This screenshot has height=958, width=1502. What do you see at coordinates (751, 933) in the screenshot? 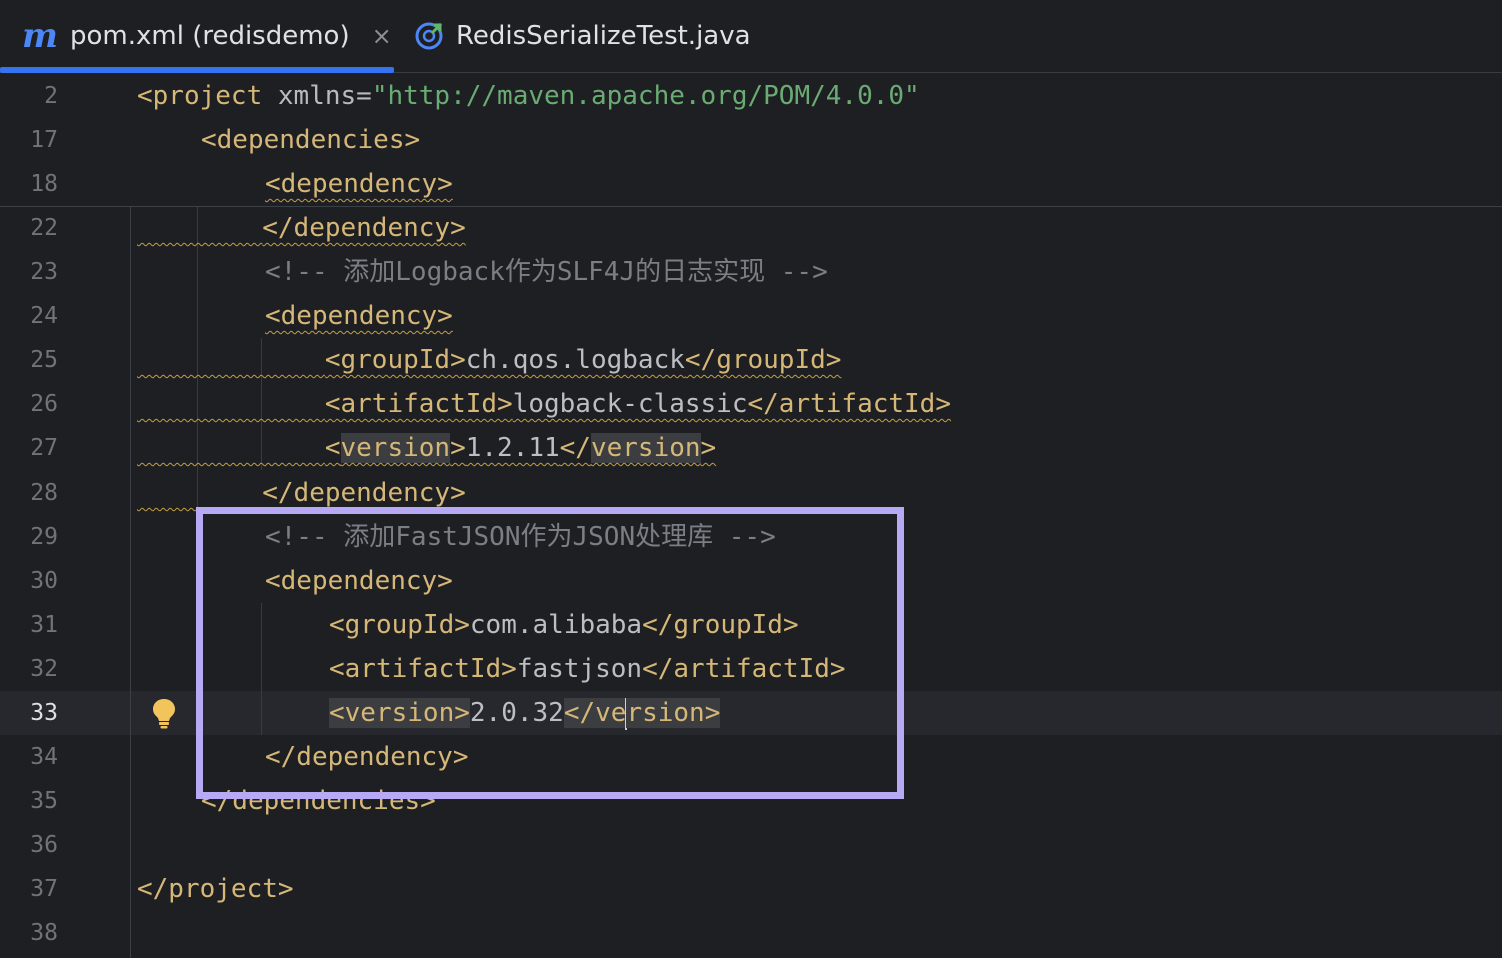
I see `code-line: 38` at bounding box center [751, 933].